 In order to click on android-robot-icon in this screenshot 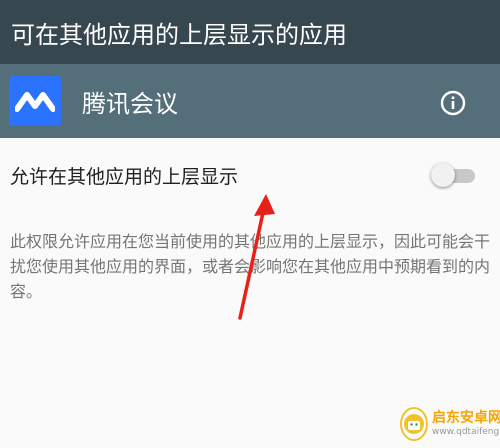, I will do `click(414, 424)`.